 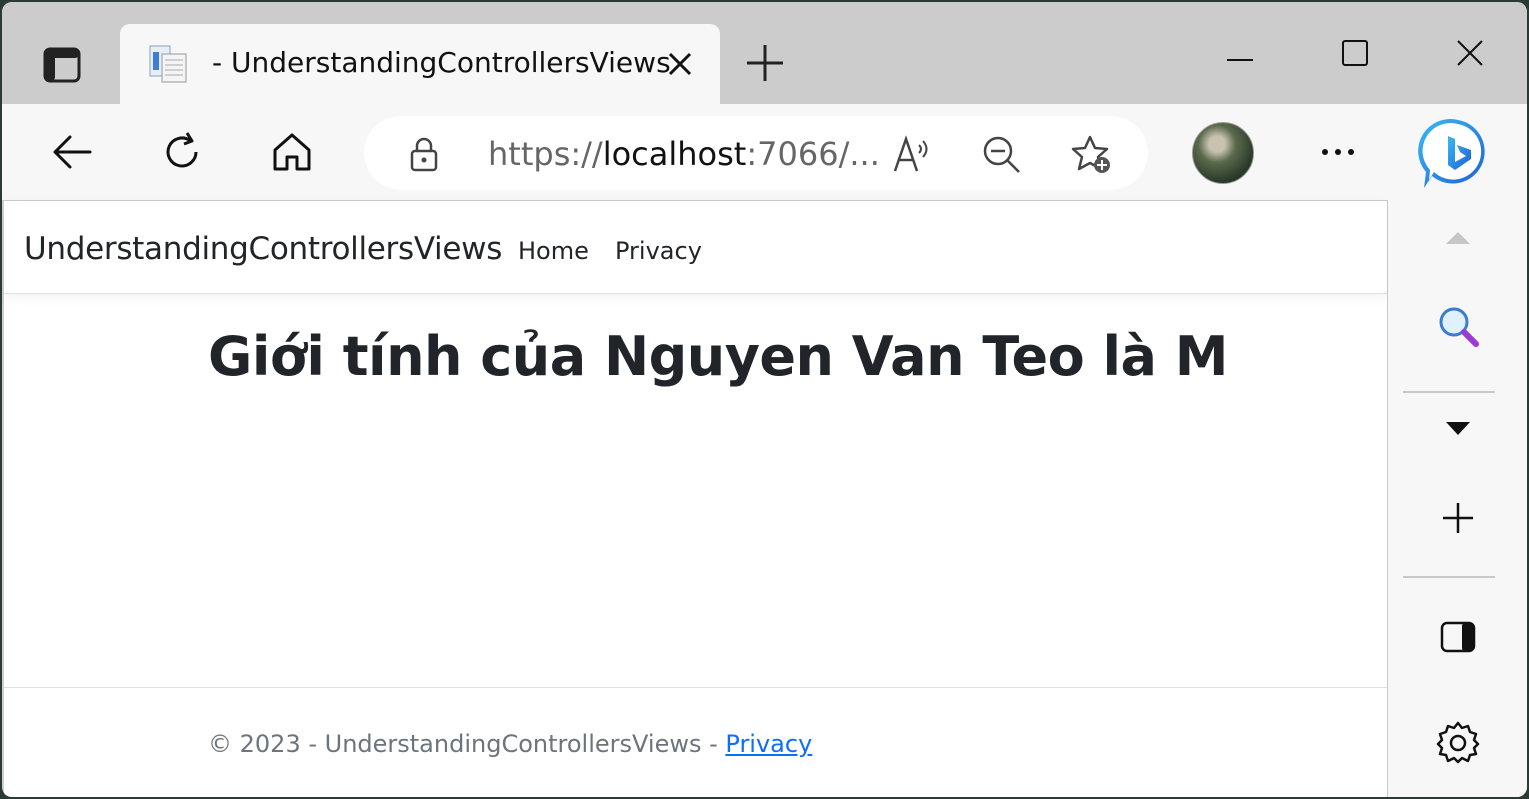 What do you see at coordinates (765, 63) in the screenshot?
I see `plus-icon` at bounding box center [765, 63].